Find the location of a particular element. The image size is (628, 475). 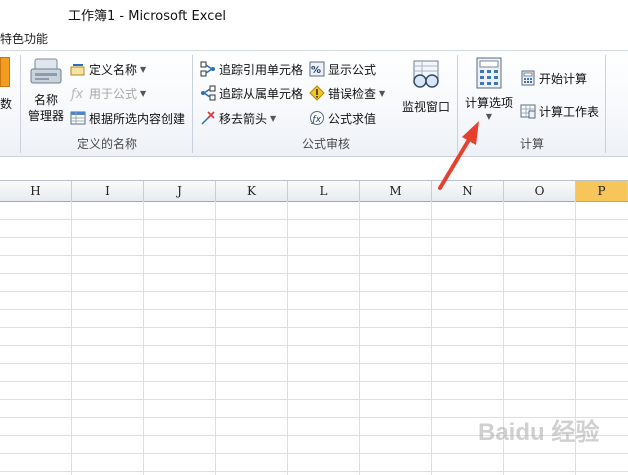

window-title: 工作簿1 - Microsoft Excel is located at coordinates (147, 16).